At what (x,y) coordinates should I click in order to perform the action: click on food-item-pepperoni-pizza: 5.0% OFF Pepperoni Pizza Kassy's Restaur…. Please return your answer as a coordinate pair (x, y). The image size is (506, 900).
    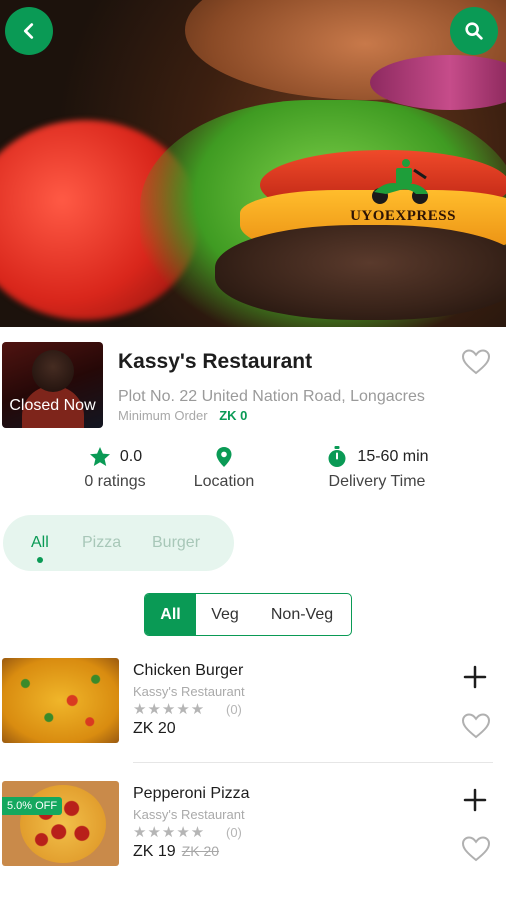
    Looking at the image, I should click on (253, 836).